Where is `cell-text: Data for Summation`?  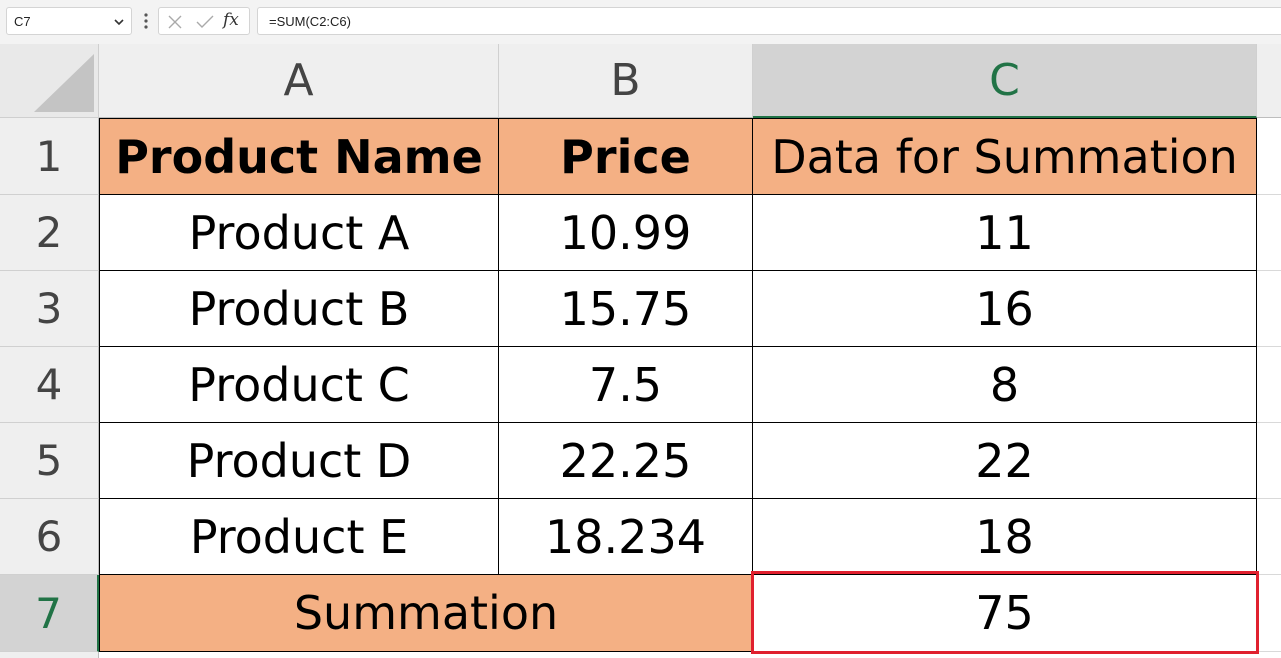 cell-text: Data for Summation is located at coordinates (1004, 156).